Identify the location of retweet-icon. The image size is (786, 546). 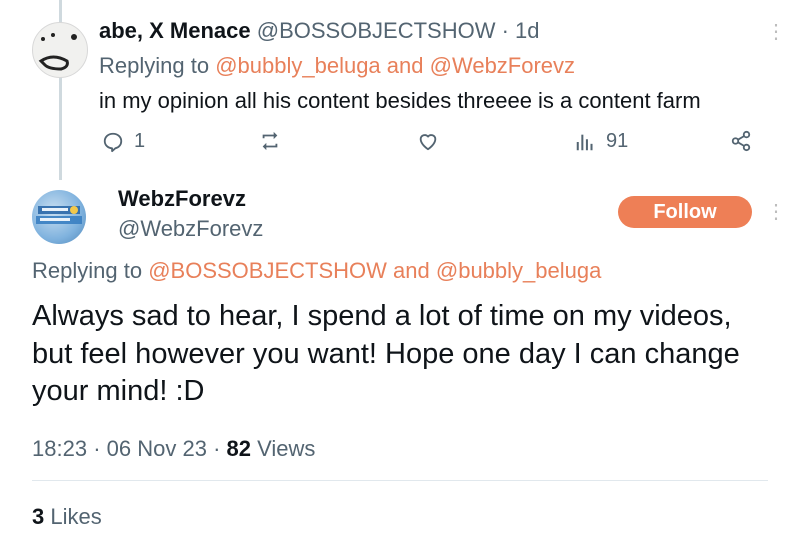
(270, 141).